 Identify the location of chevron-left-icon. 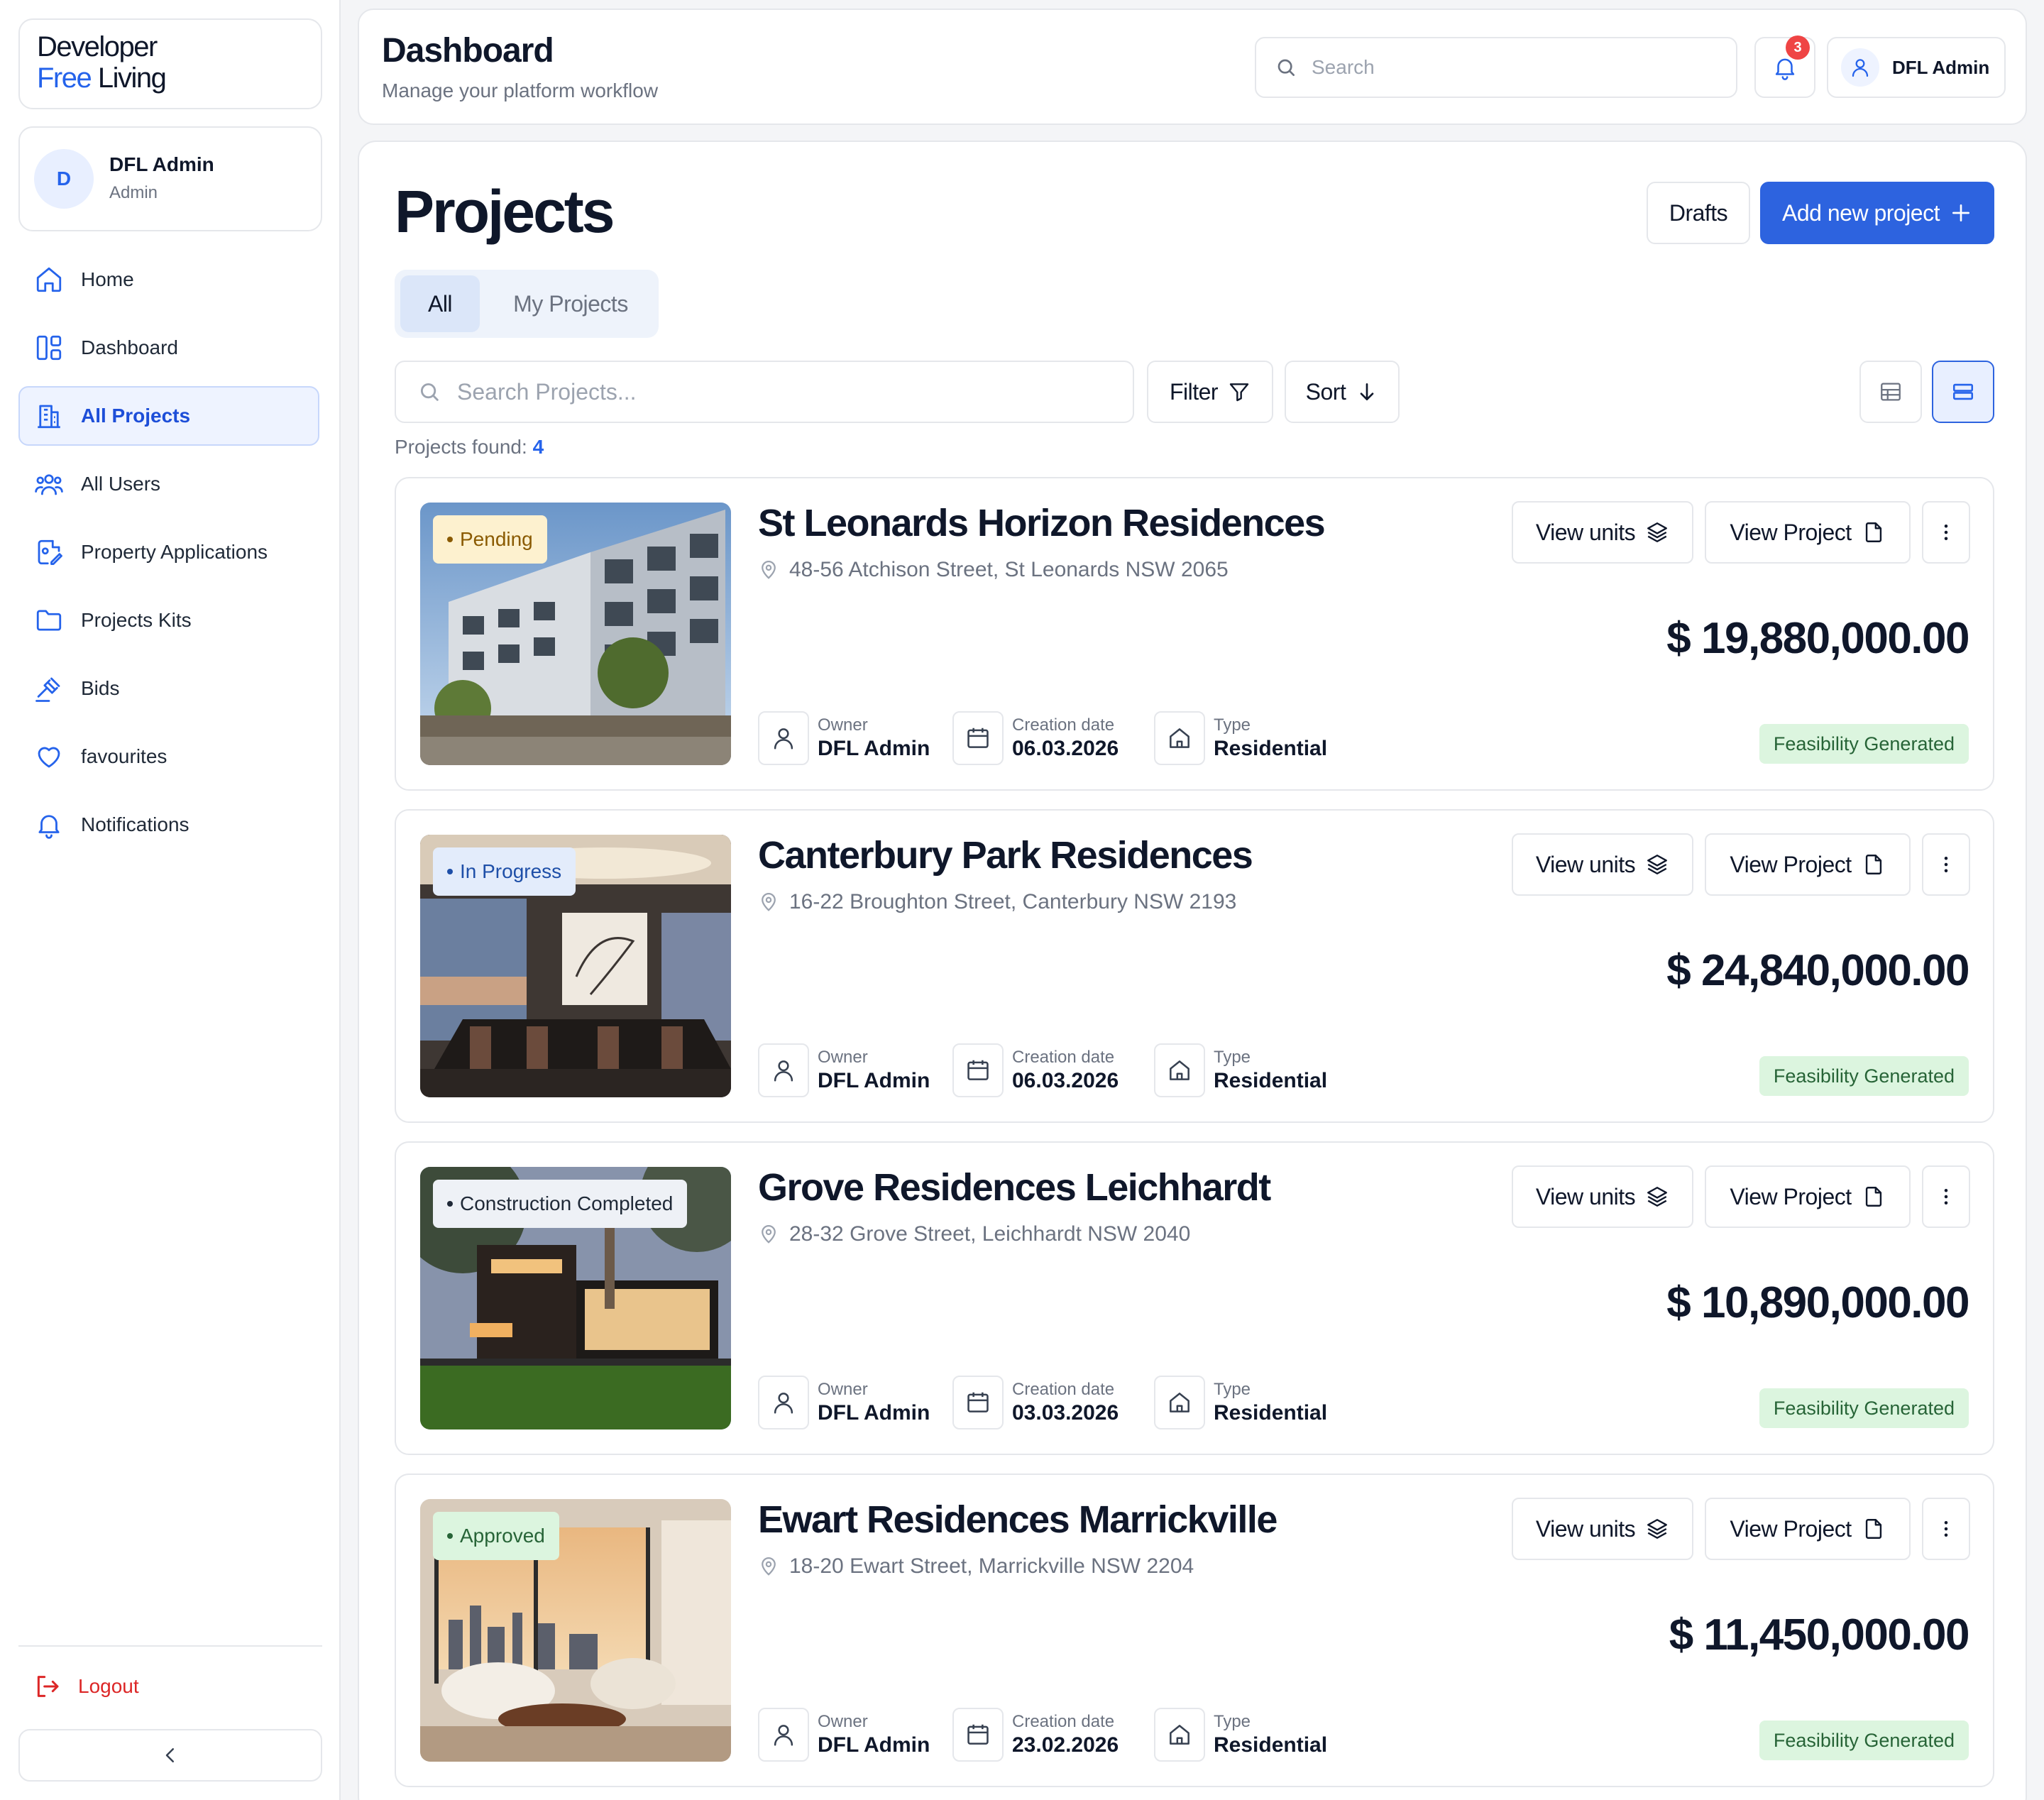
(169, 1755).